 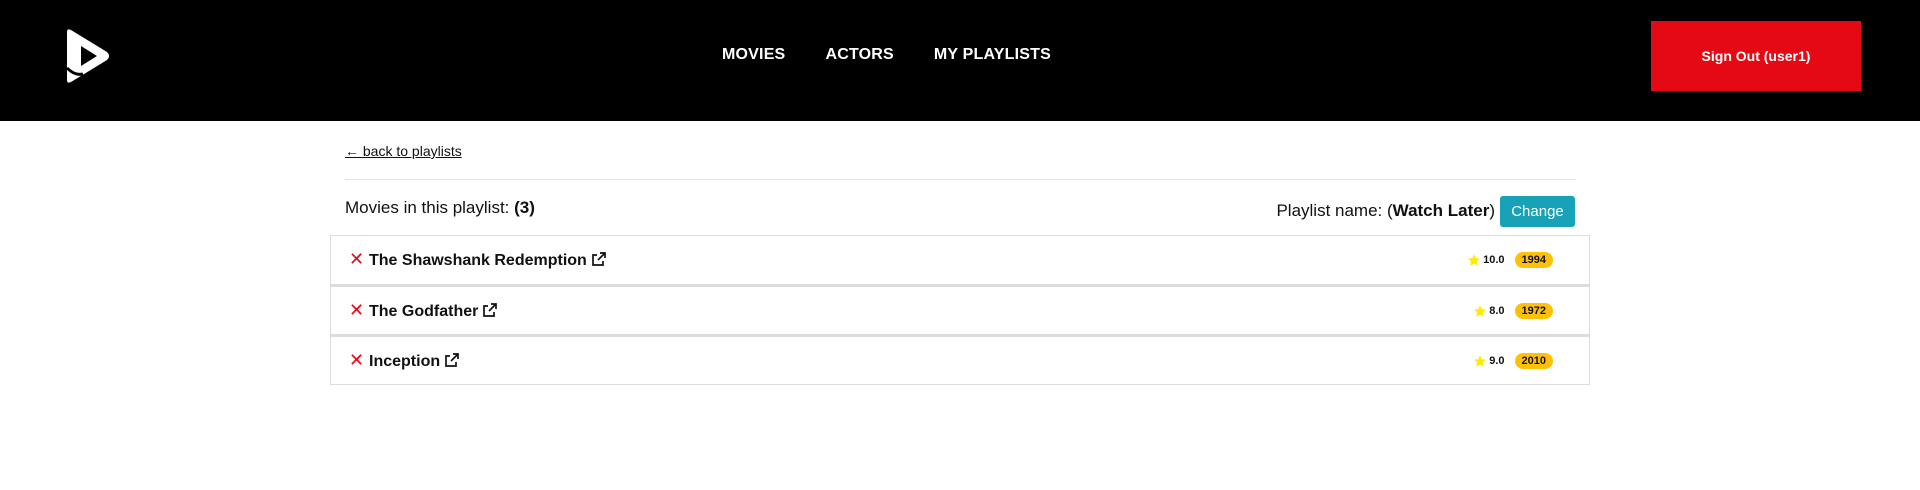 I want to click on movie-title-text: The Shawshank Redemption, so click(x=478, y=260).